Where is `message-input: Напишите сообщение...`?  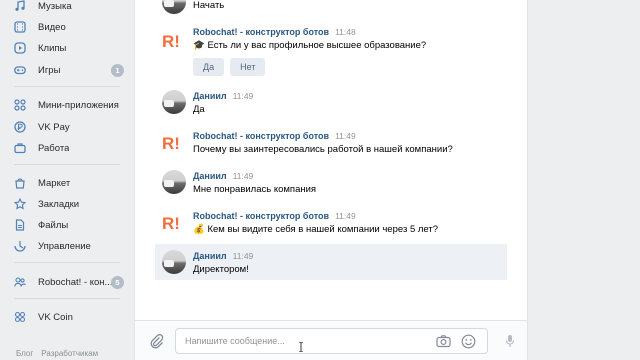
message-input: Напишите сообщение... is located at coordinates (331, 341).